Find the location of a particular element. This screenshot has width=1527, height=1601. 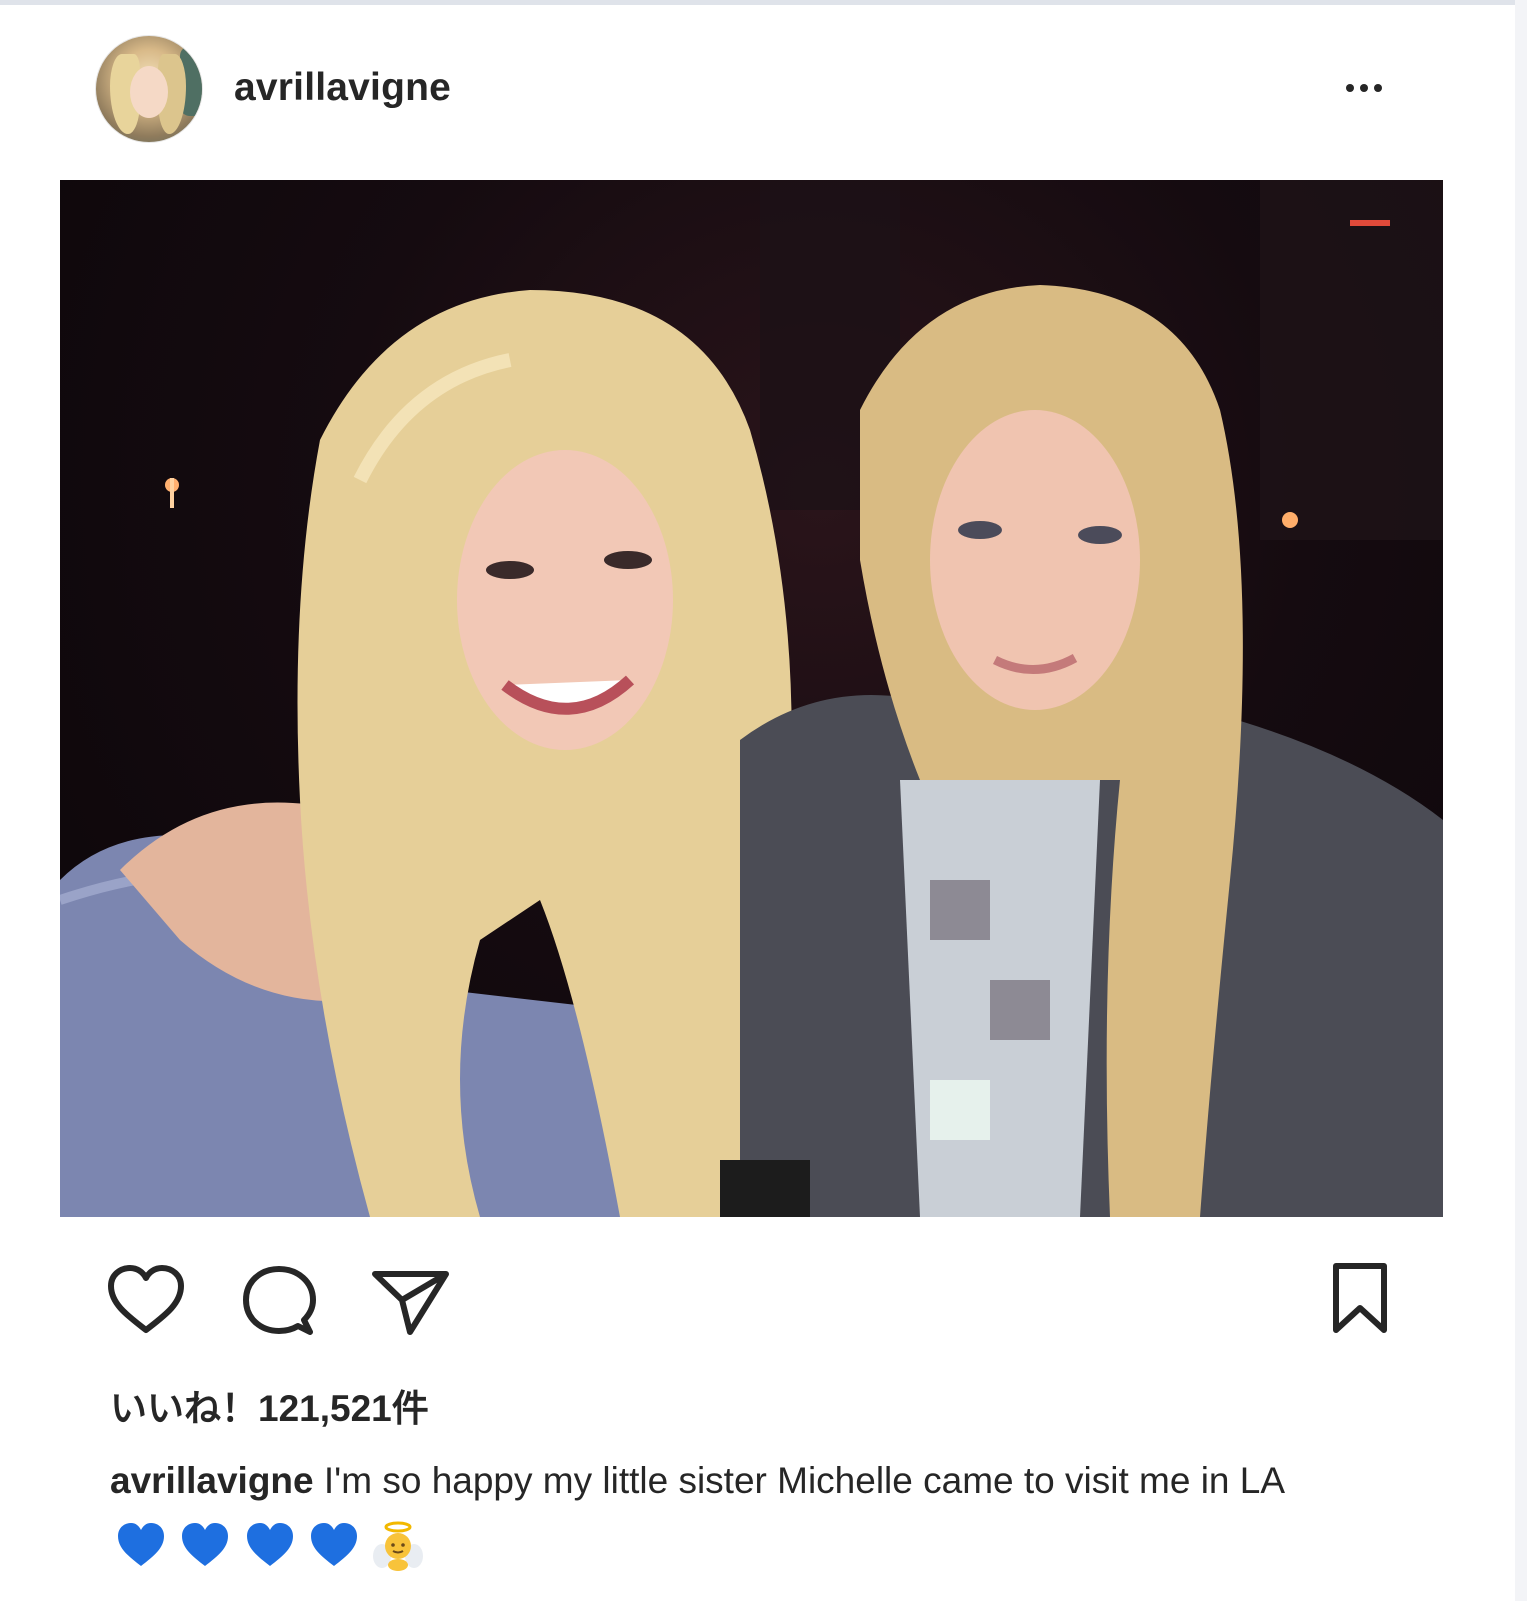

caption-username: avrillavigne is located at coordinates (212, 1480).